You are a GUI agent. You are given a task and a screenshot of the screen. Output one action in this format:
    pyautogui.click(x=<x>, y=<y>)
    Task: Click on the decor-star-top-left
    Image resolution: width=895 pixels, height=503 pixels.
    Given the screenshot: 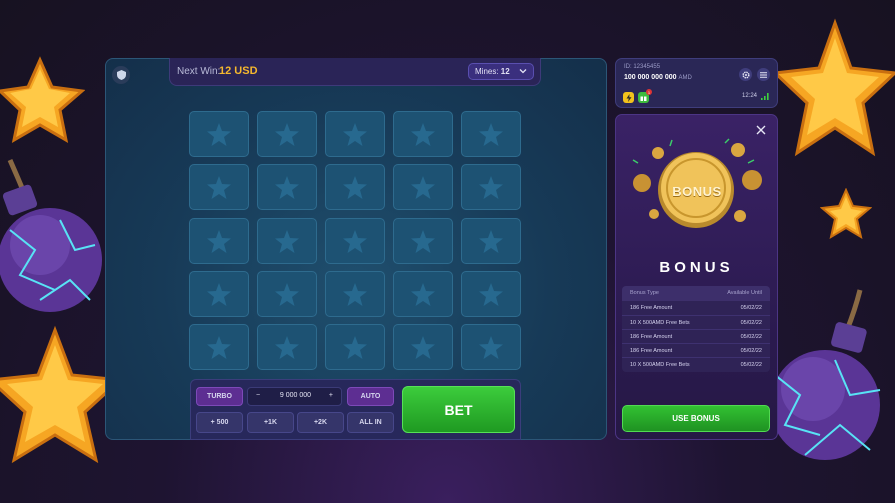 What is the action you would take?
    pyautogui.click(x=42, y=99)
    